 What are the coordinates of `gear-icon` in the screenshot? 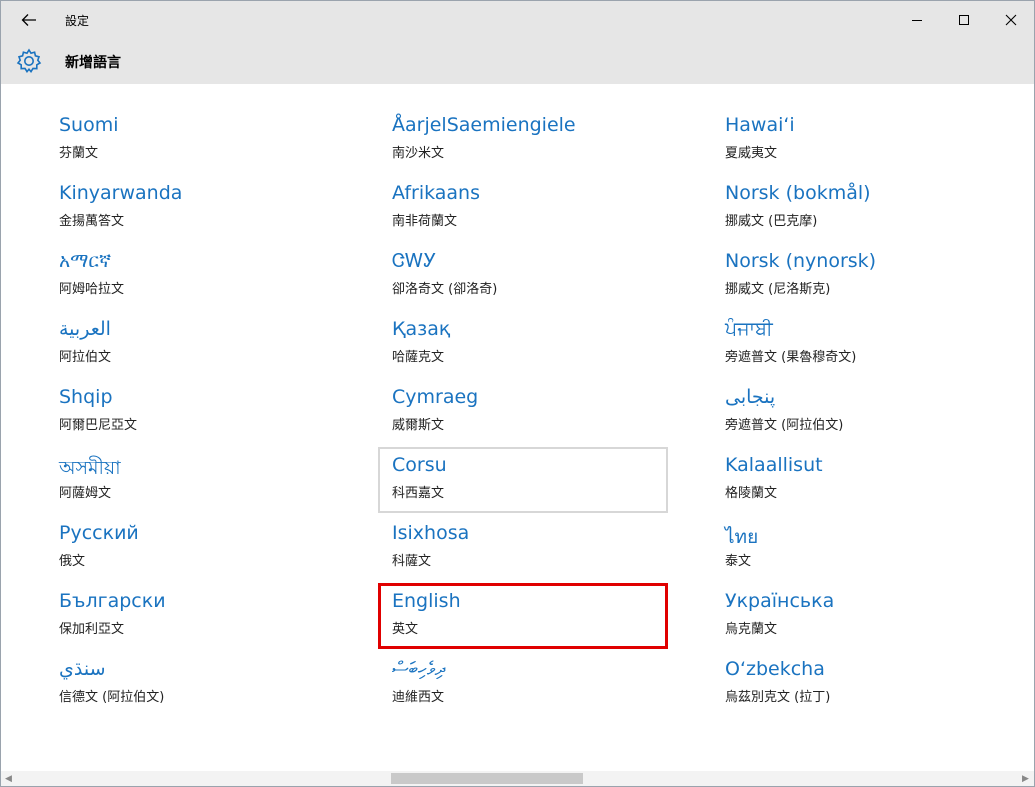 It's located at (29, 60).